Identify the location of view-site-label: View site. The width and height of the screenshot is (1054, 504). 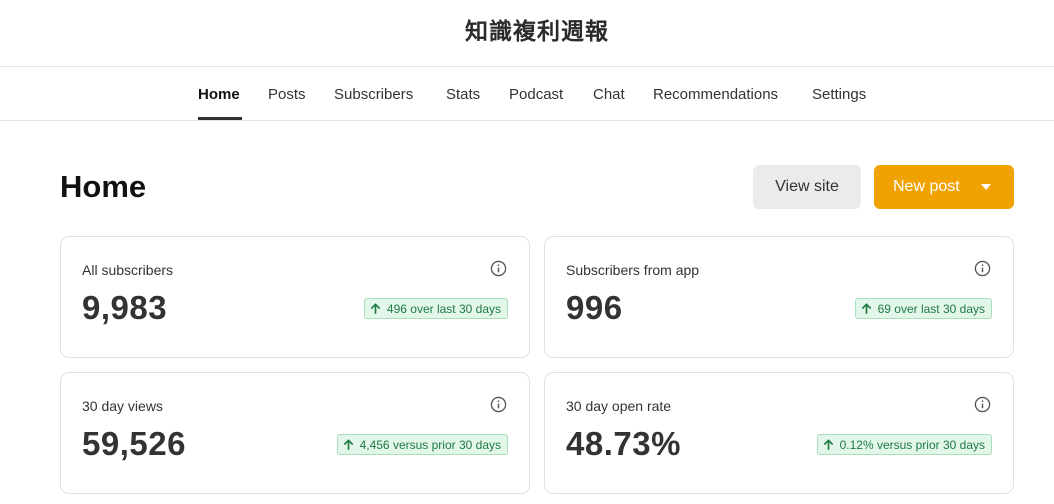
(807, 186).